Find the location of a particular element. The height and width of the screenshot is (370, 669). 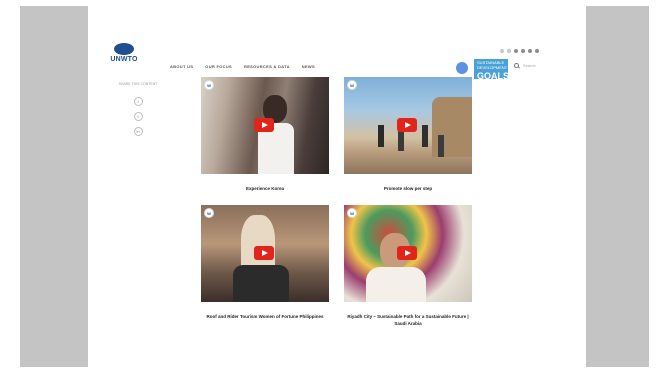

twitter-icon: t is located at coordinates (138, 116).